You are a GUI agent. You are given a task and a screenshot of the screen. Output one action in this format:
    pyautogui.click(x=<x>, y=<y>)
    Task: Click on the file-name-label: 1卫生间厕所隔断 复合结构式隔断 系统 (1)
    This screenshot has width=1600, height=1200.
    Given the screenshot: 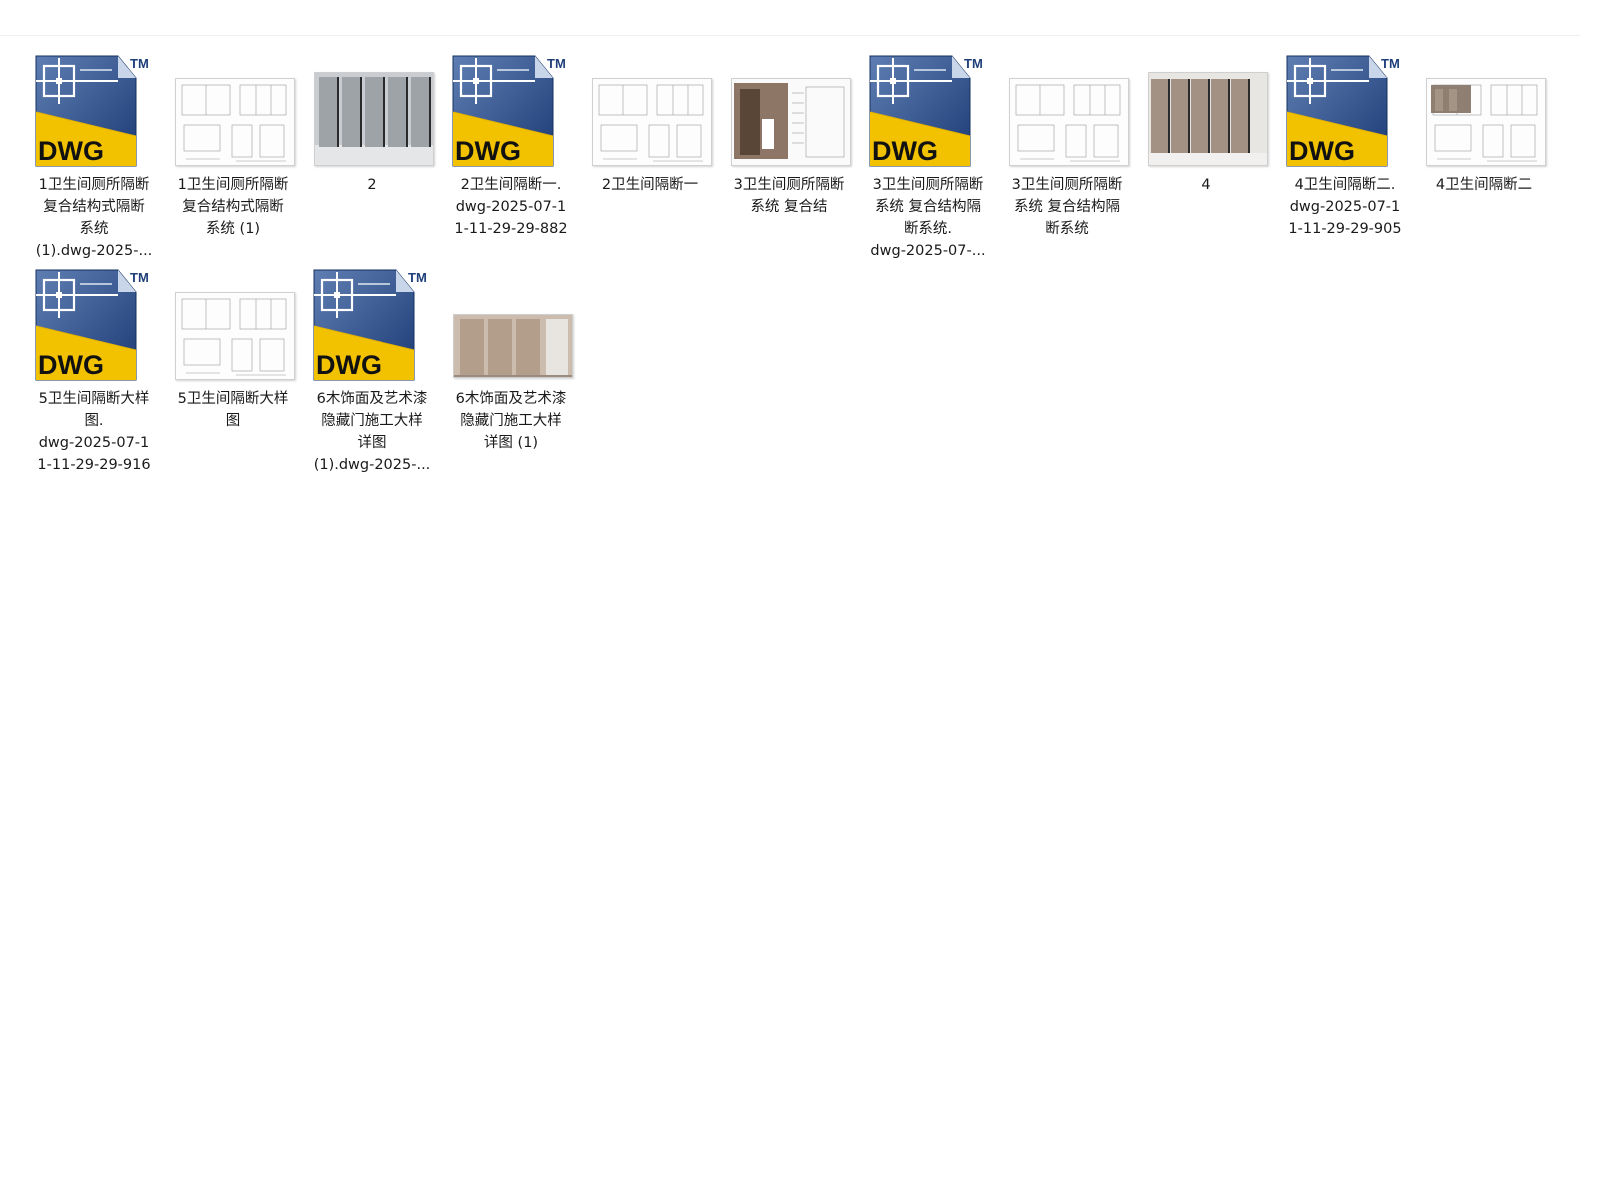 What is the action you would take?
    pyautogui.click(x=233, y=207)
    